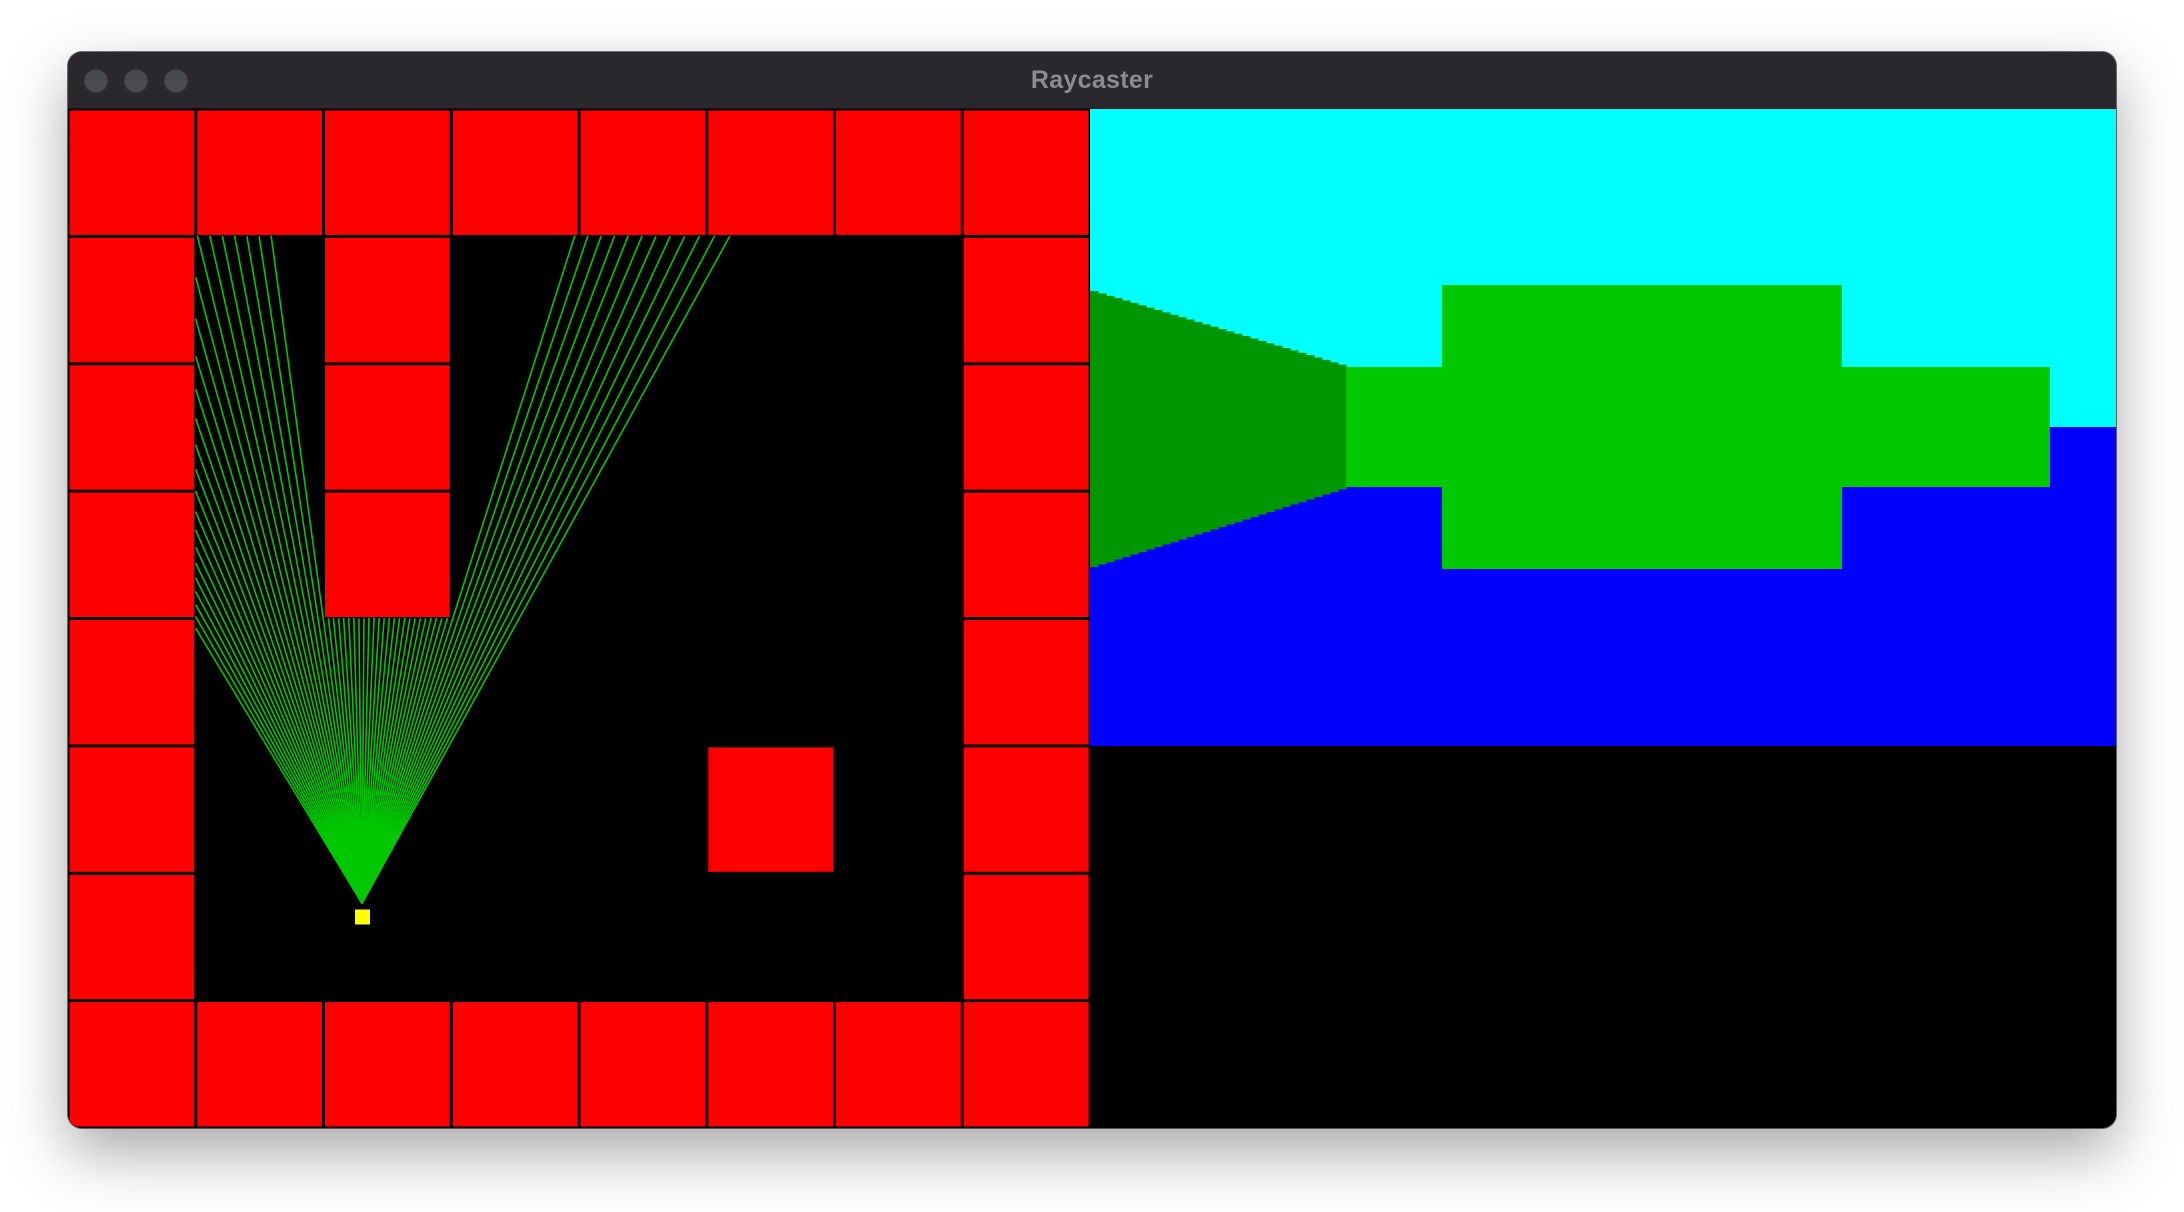 Image resolution: width=2184 pixels, height=1212 pixels. Describe the element at coordinates (1946, 427) in the screenshot. I see `wall-slice-right` at that location.